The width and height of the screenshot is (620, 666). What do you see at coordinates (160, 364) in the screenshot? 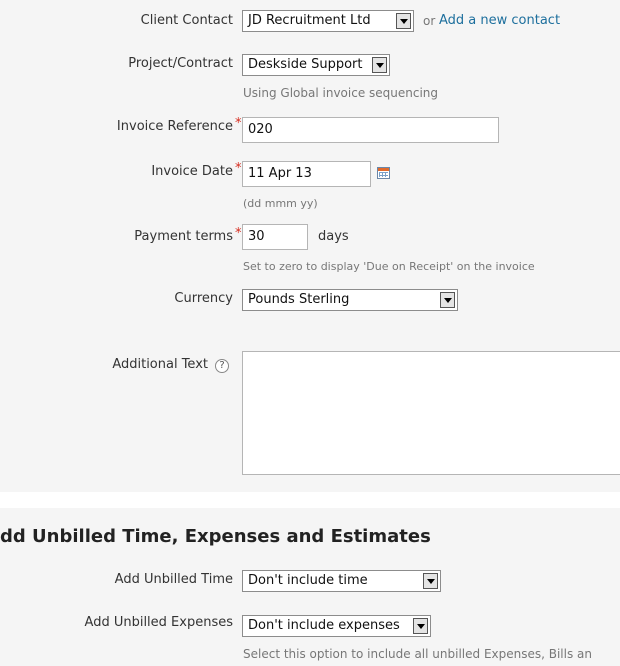
I see `additional-text-label: Additional Text` at bounding box center [160, 364].